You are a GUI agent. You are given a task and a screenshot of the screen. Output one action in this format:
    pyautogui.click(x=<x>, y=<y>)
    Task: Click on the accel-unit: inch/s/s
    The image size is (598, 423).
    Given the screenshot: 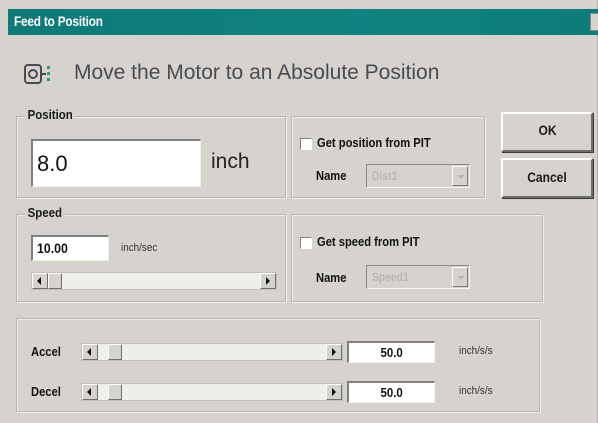 What is the action you would take?
    pyautogui.click(x=476, y=351)
    